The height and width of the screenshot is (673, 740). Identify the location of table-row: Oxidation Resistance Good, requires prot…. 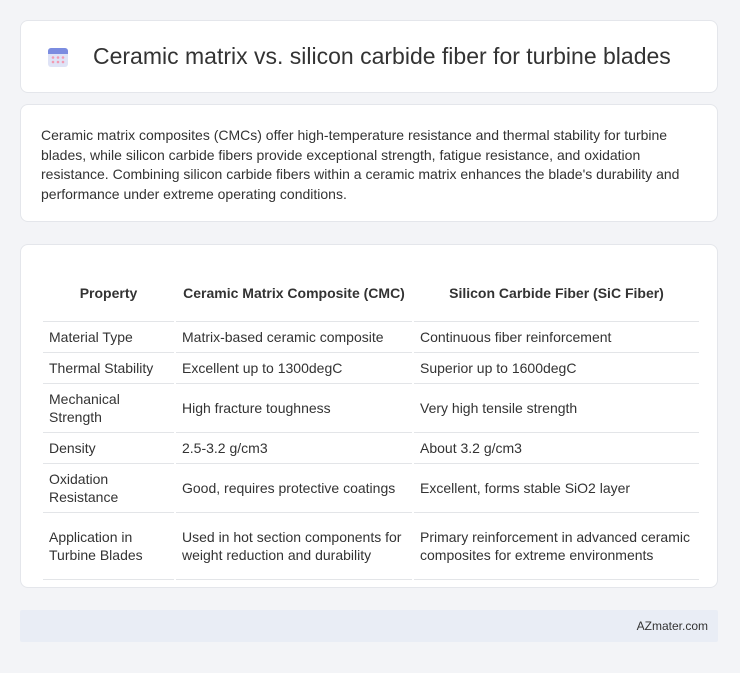
(371, 488).